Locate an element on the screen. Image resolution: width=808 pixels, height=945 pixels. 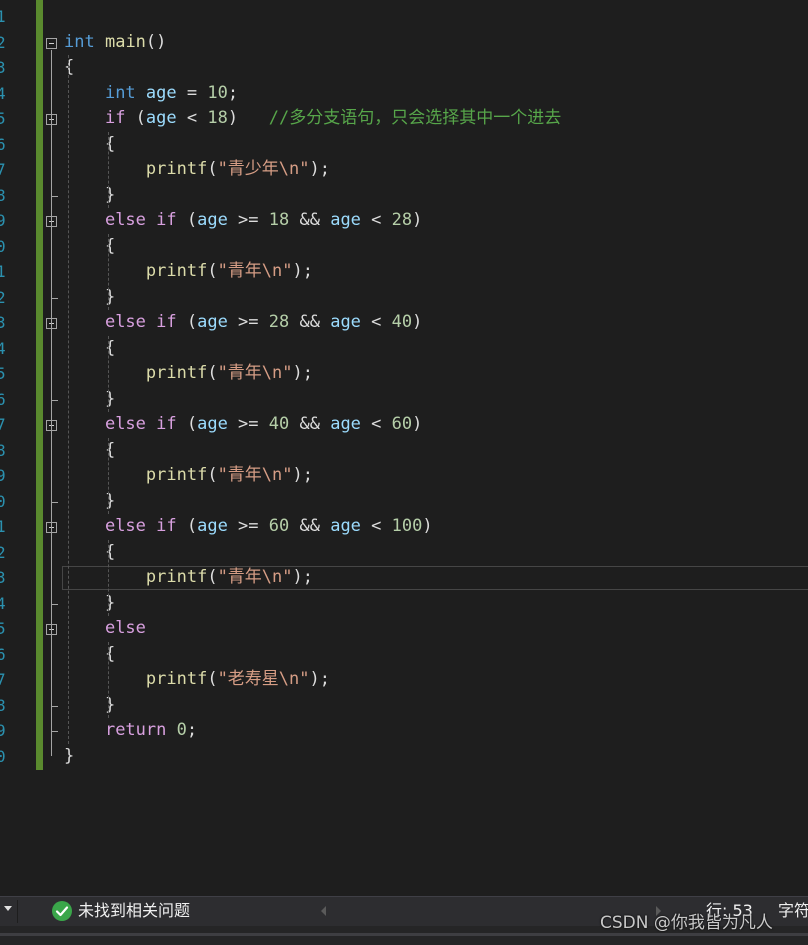
code-text: printf("老寿星\n"); is located at coordinates (197, 680).